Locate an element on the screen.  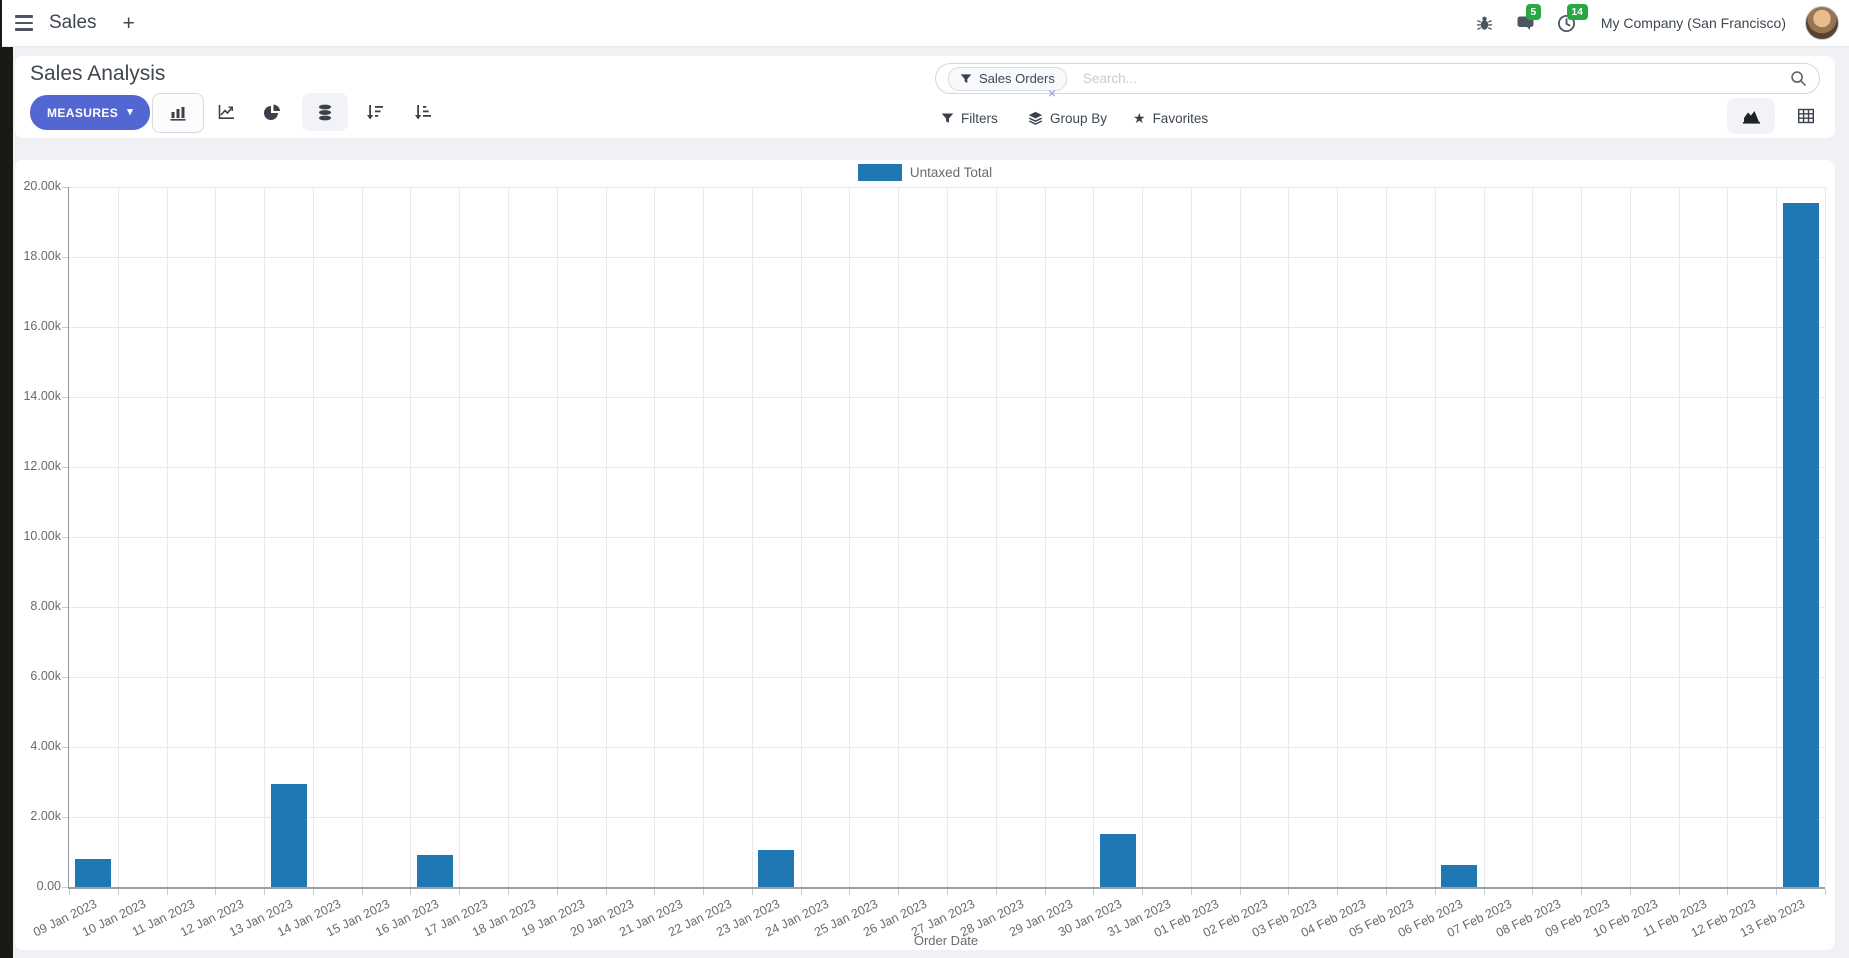
sales-app-menu: Sales is located at coordinates (73, 23).